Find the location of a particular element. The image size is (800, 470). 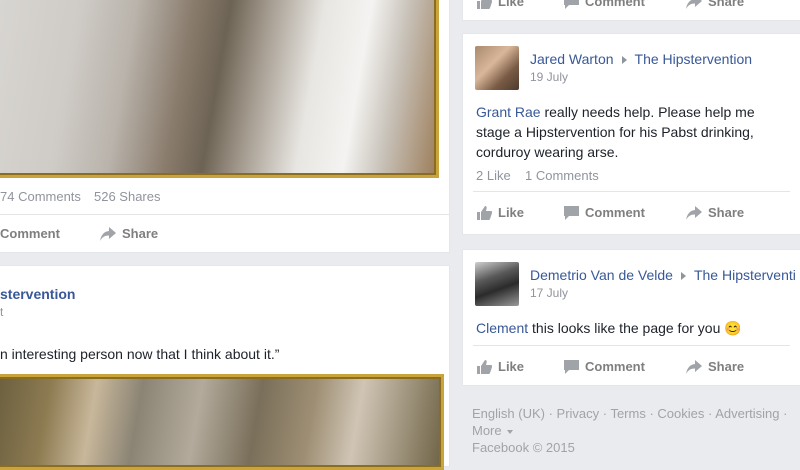

smile-emoji-icon: 😊 is located at coordinates (733, 328).